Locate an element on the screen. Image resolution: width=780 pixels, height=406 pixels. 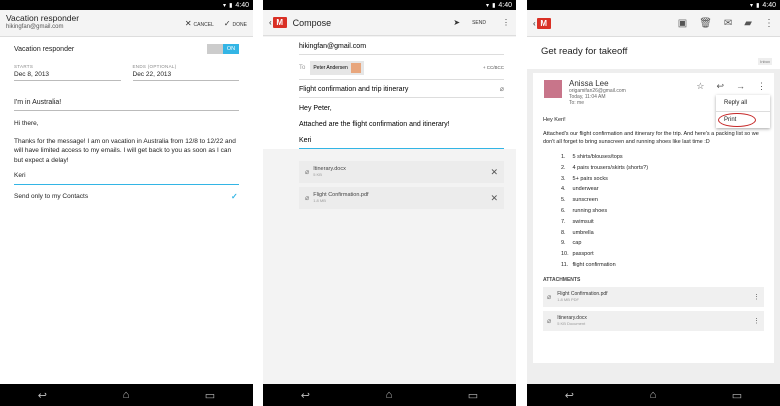
nav-bar: ↩ ⌂ ▭ is located at coordinates (653, 395).